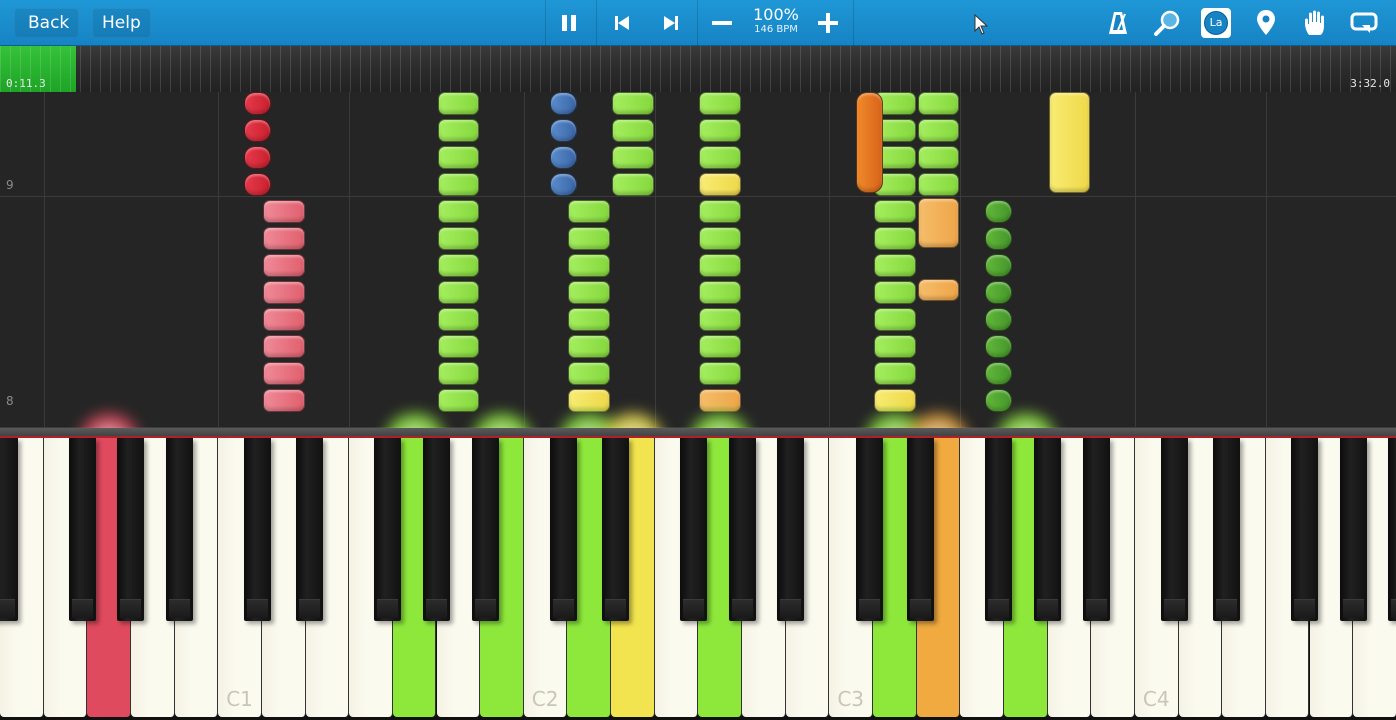 This screenshot has height=720, width=1396. Describe the element at coordinates (1353, 529) in the screenshot. I see `black-key-g-sharp4` at that location.